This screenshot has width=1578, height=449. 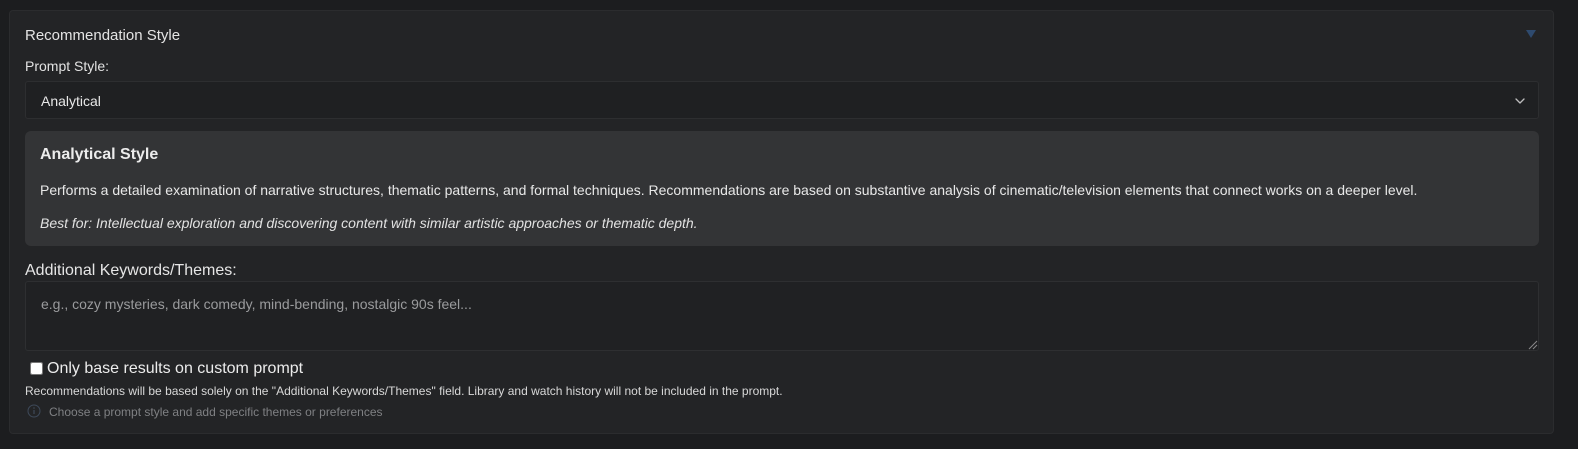 I want to click on style-card-title: Analytical Style, so click(x=99, y=154).